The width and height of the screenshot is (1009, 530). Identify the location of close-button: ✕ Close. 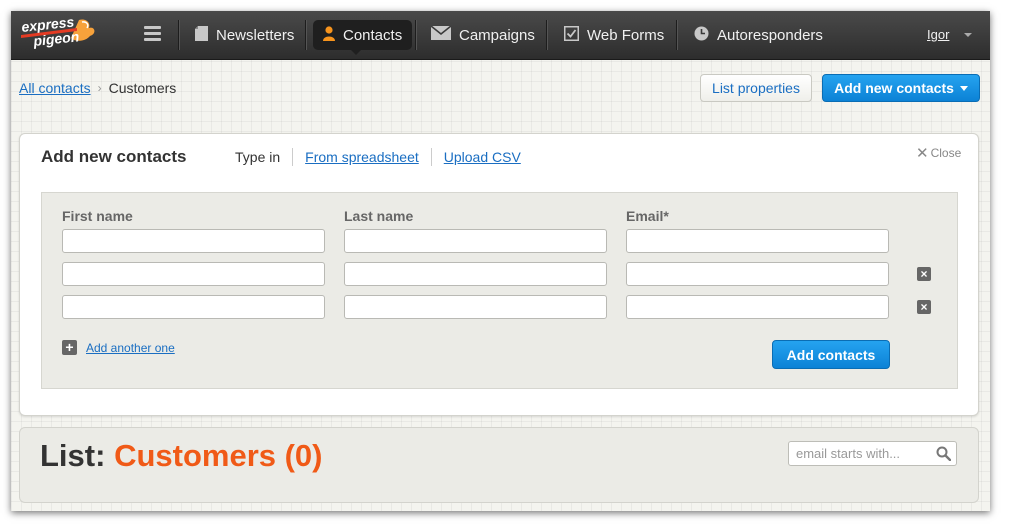
(938, 153).